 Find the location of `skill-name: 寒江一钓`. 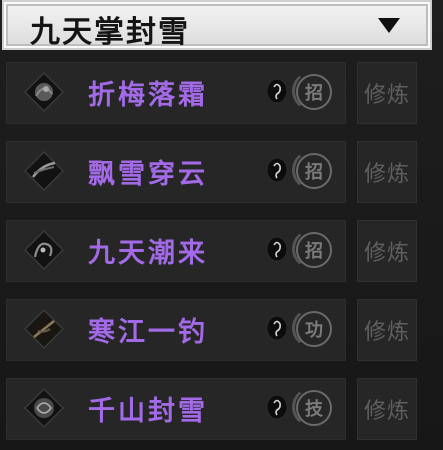

skill-name: 寒江一钓 is located at coordinates (148, 332).